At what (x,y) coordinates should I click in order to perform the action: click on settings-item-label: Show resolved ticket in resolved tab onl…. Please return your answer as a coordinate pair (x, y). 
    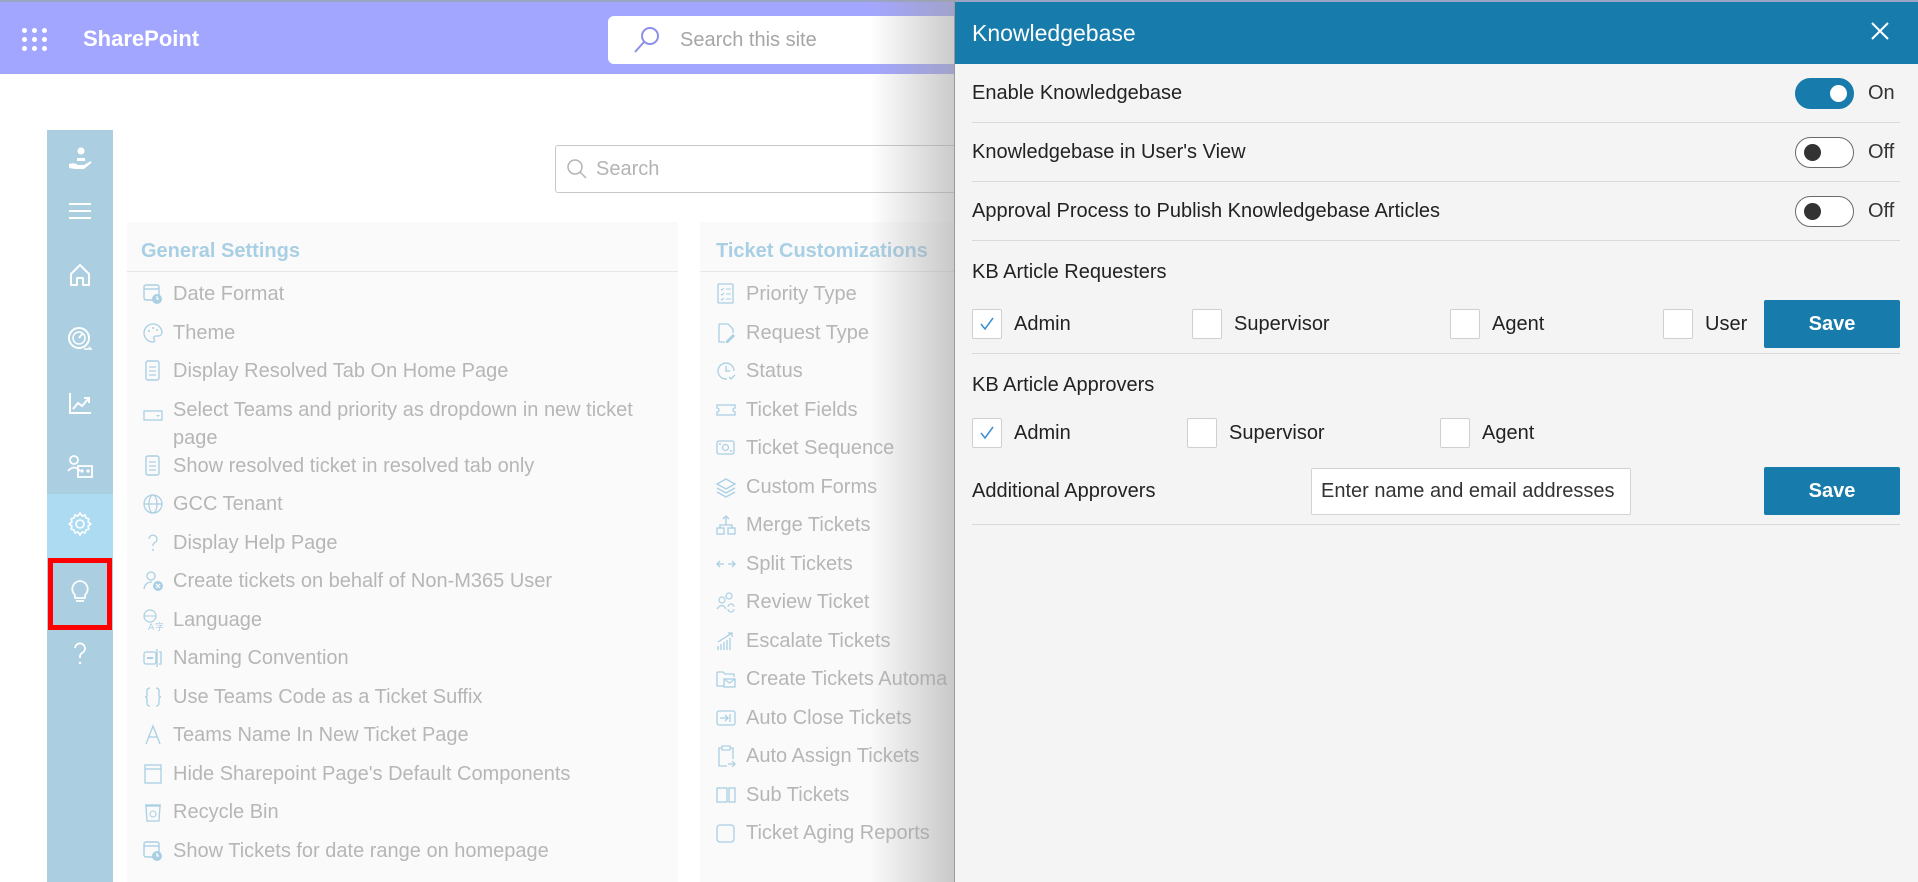
    Looking at the image, I should click on (354, 465).